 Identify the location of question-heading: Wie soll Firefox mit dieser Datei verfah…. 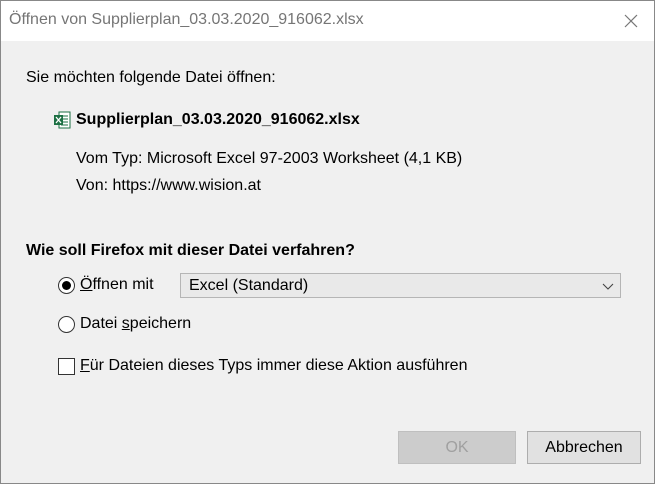
(190, 250).